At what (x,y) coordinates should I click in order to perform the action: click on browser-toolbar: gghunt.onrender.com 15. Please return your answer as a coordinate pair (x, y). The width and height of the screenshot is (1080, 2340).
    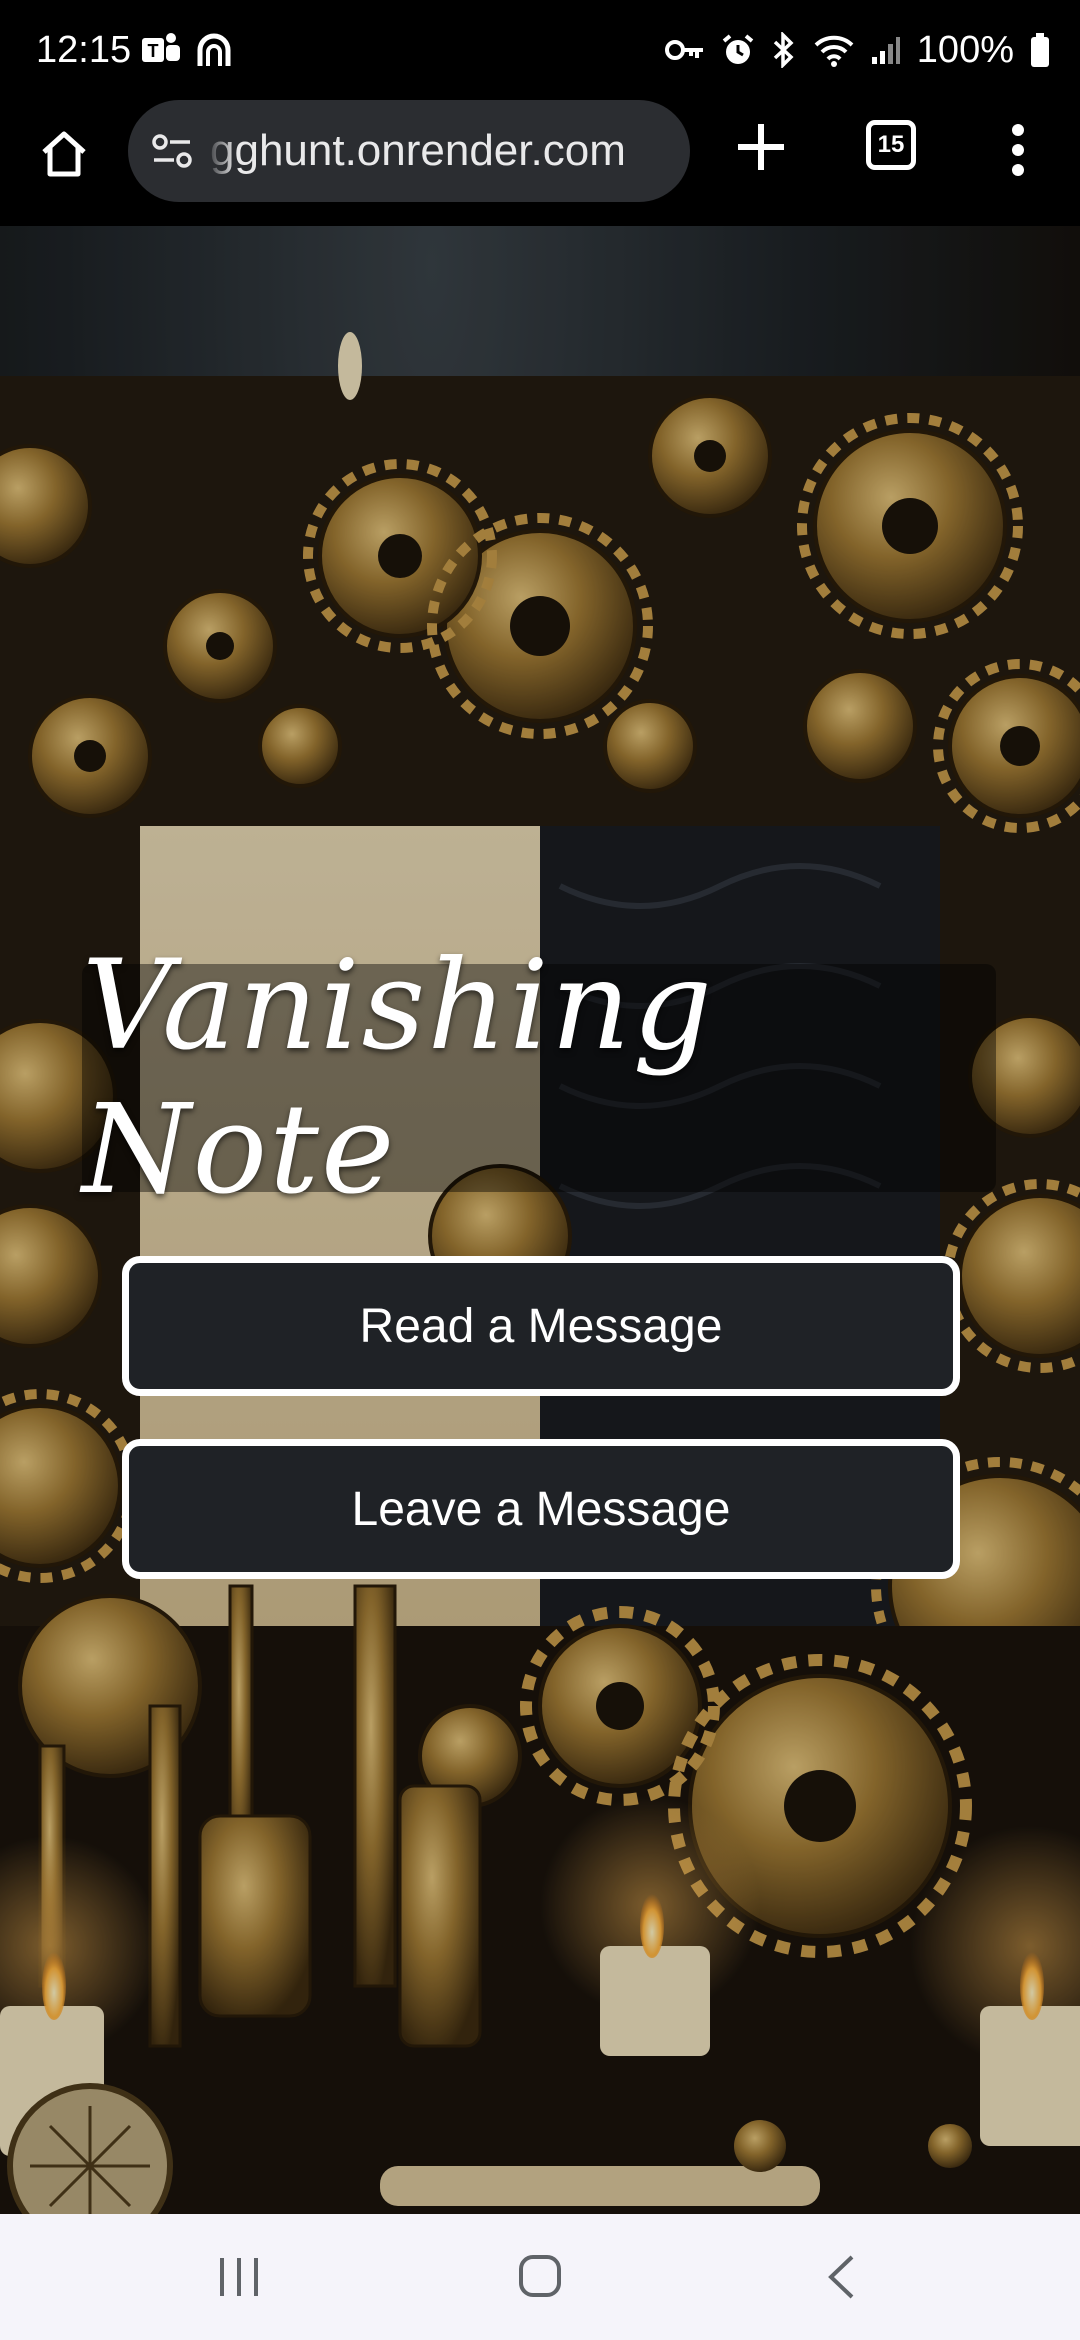
    Looking at the image, I should click on (540, 163).